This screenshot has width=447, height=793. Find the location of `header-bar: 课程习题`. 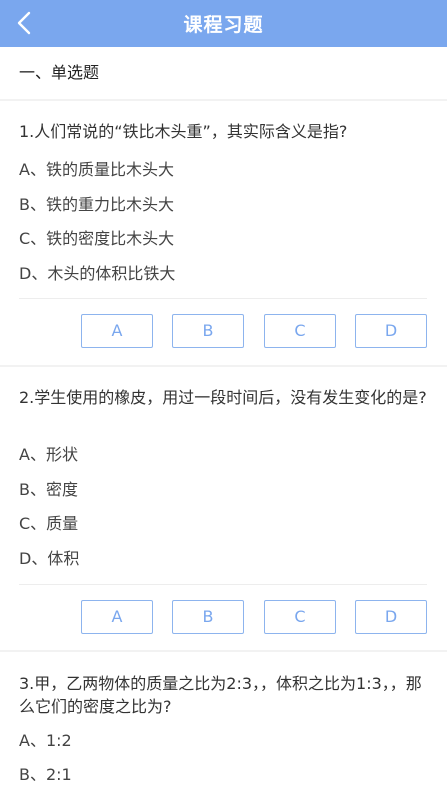

header-bar: 课程习题 is located at coordinates (223, 23).